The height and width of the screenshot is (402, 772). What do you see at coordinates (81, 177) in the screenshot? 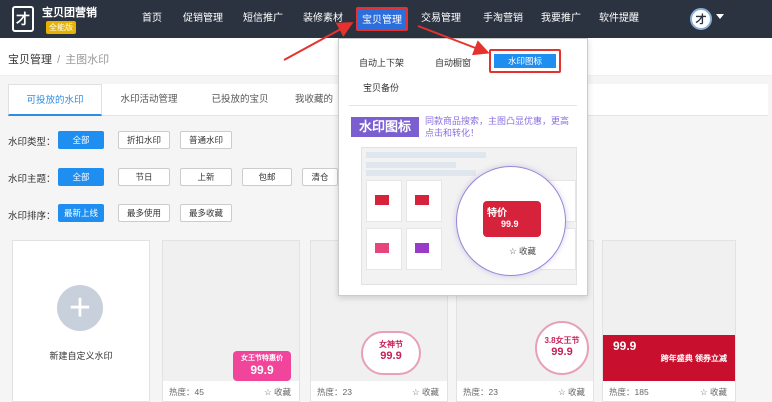
I see `theme-all-button: 全部` at bounding box center [81, 177].